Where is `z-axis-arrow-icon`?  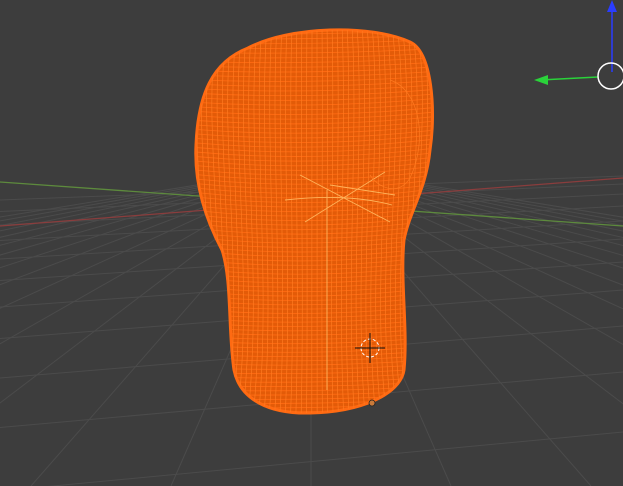
z-axis-arrow-icon is located at coordinates (612, 6).